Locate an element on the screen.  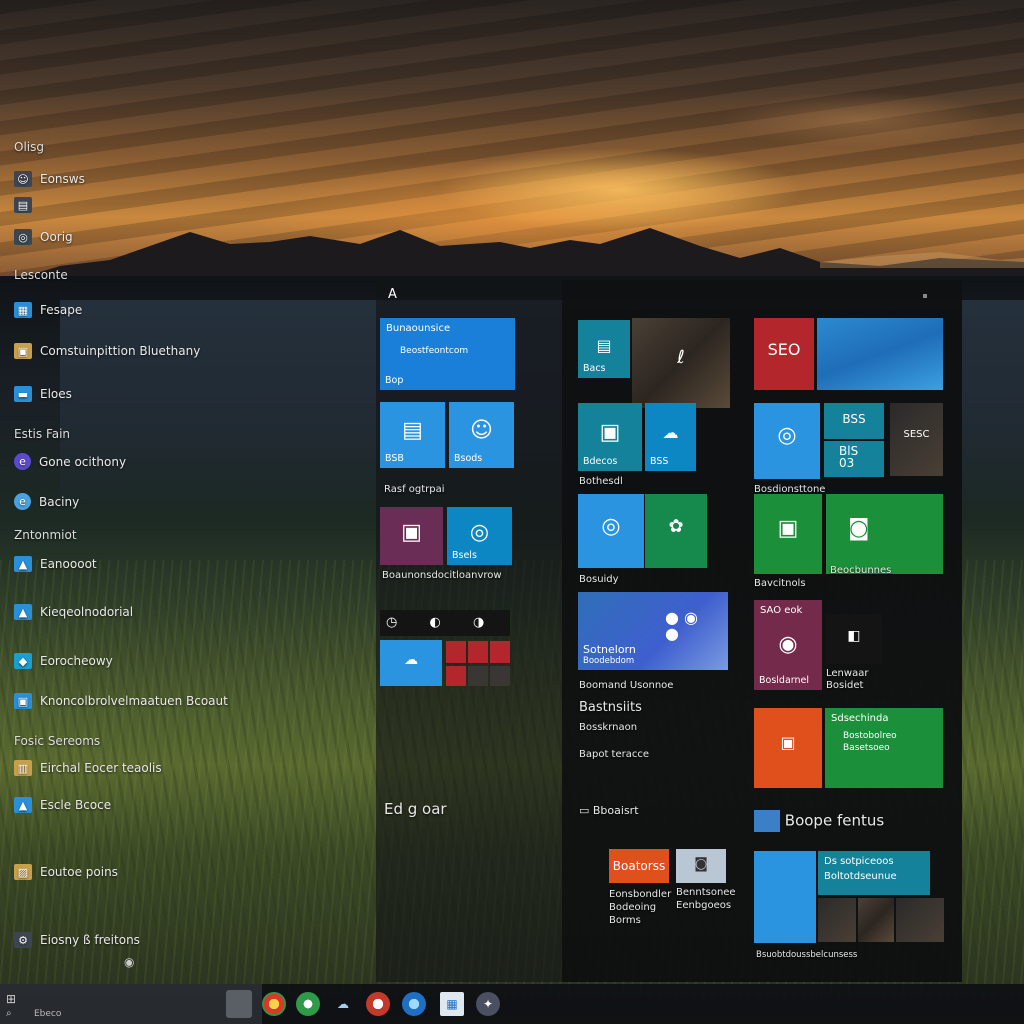
tile: BSS is located at coordinates (854, 421).